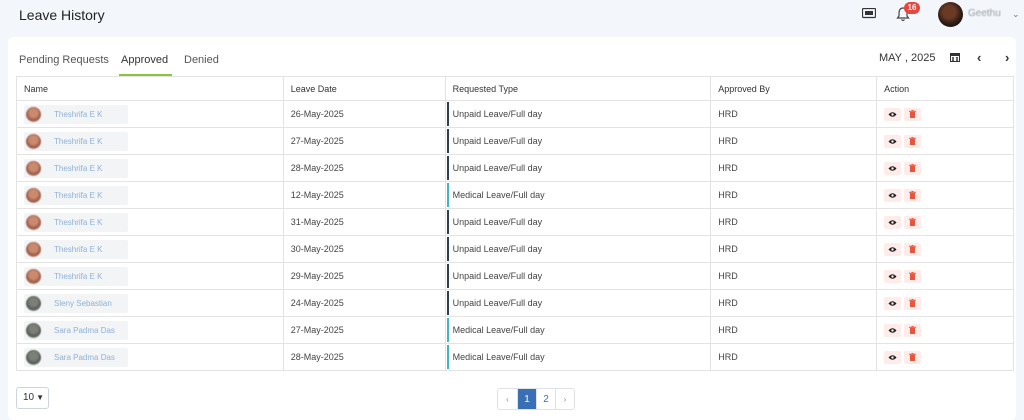 This screenshot has height=420, width=1024. What do you see at coordinates (1016, 14) in the screenshot?
I see `chevron-down-icon: ⌄` at bounding box center [1016, 14].